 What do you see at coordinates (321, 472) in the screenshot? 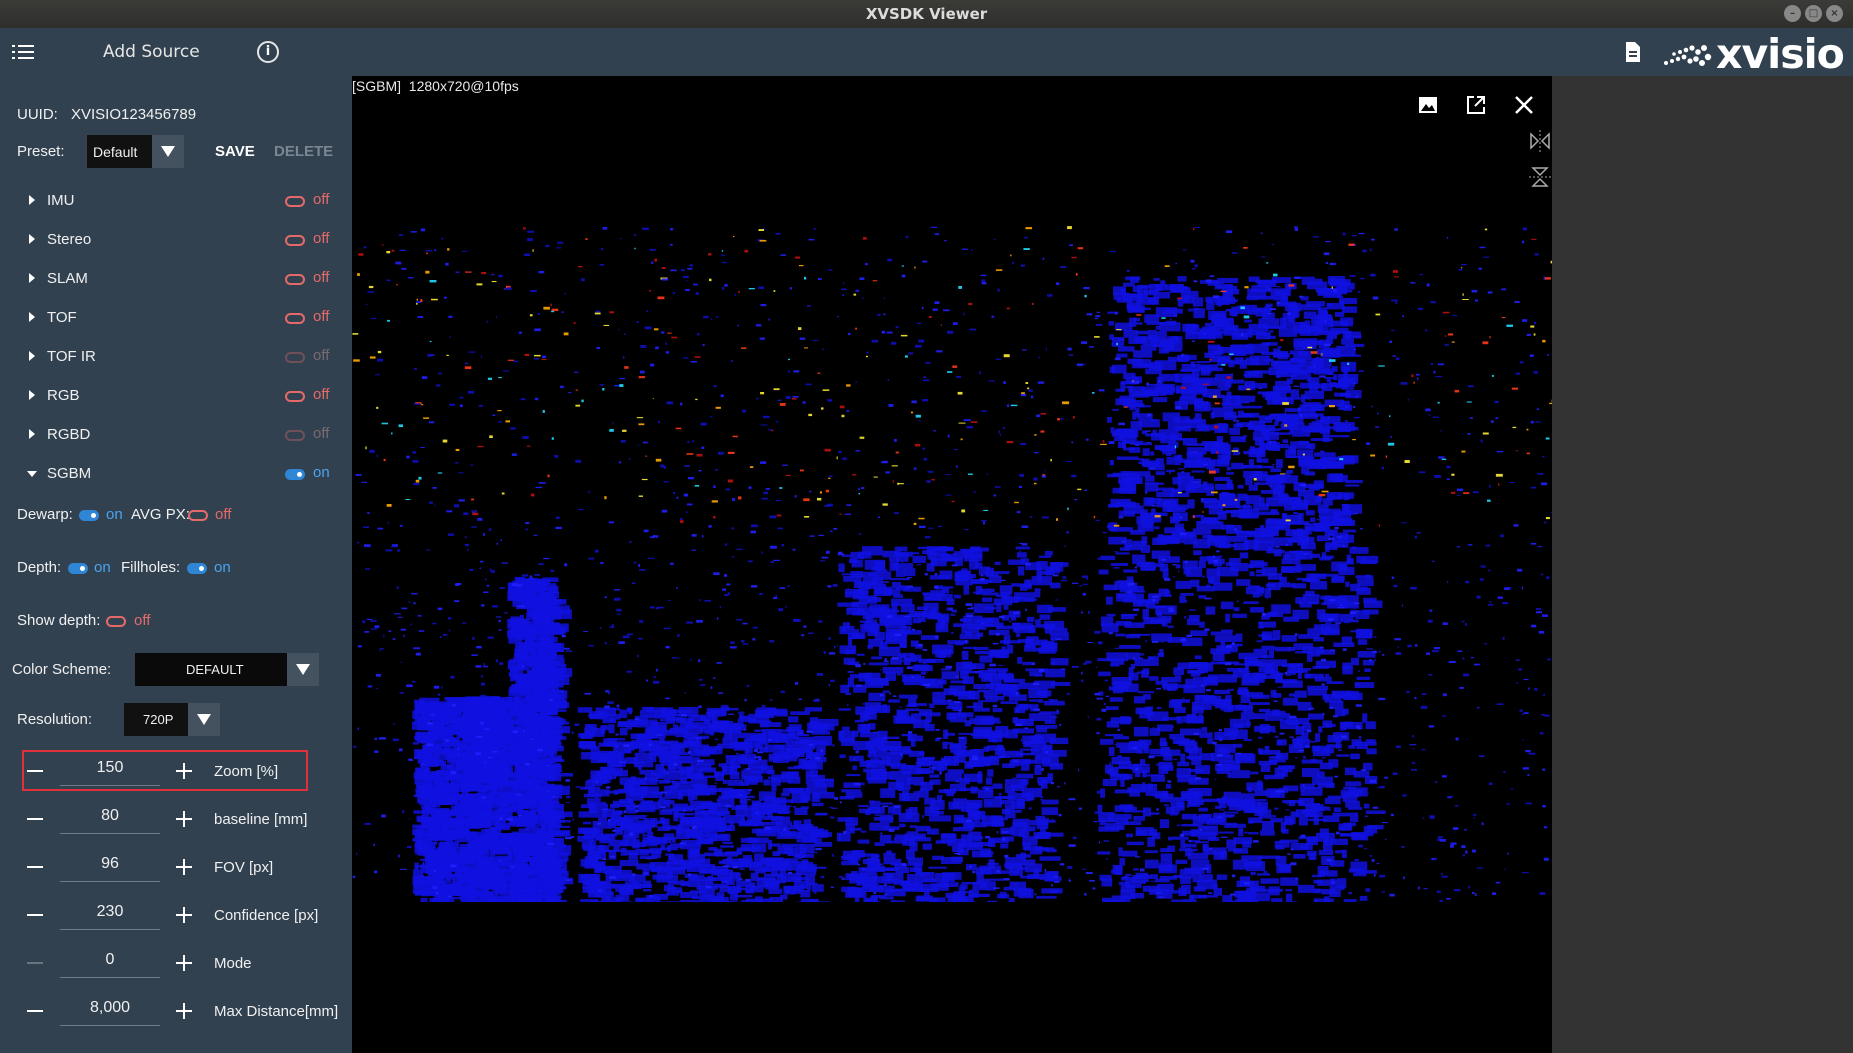
I see `sgbm-state: on` at bounding box center [321, 472].